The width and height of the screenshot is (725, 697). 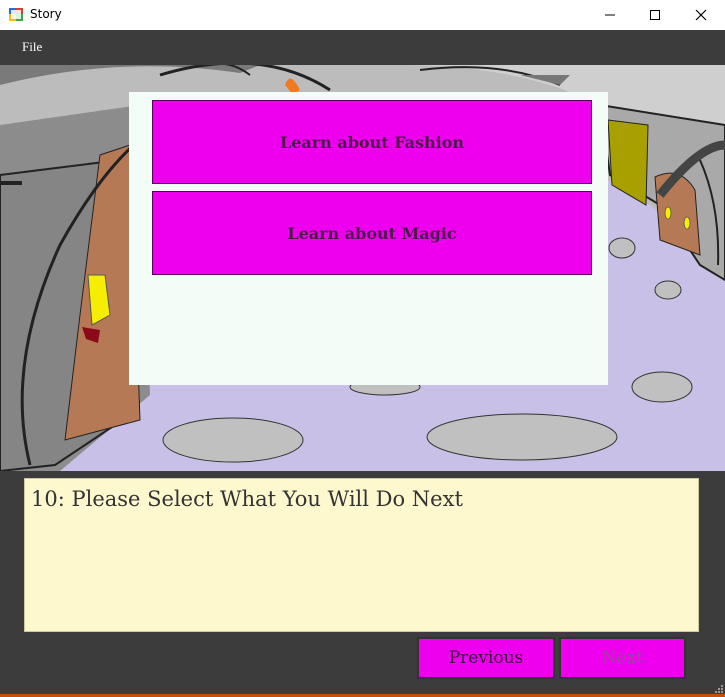 I want to click on minimize-button, so click(x=610, y=15).